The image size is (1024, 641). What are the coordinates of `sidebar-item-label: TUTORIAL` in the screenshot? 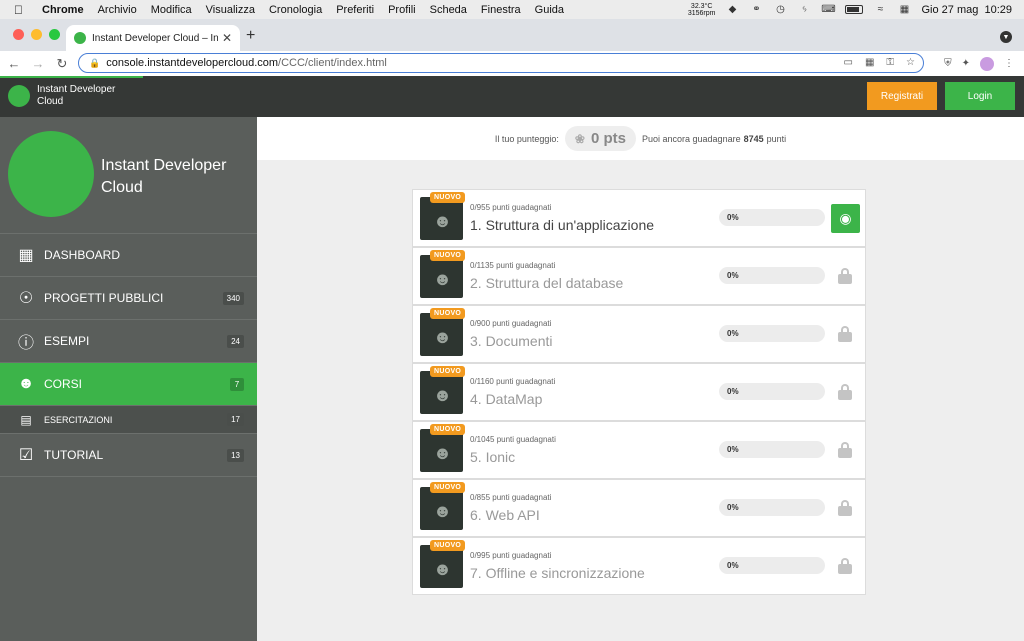 It's located at (74, 455).